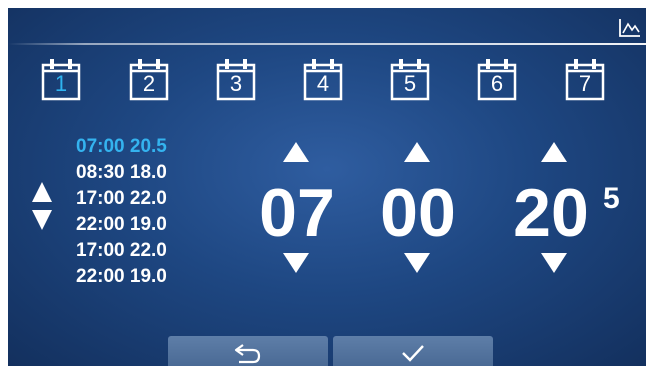 The height and width of the screenshot is (374, 654). Describe the element at coordinates (497, 83) in the screenshot. I see `day-6-label: 6` at that location.